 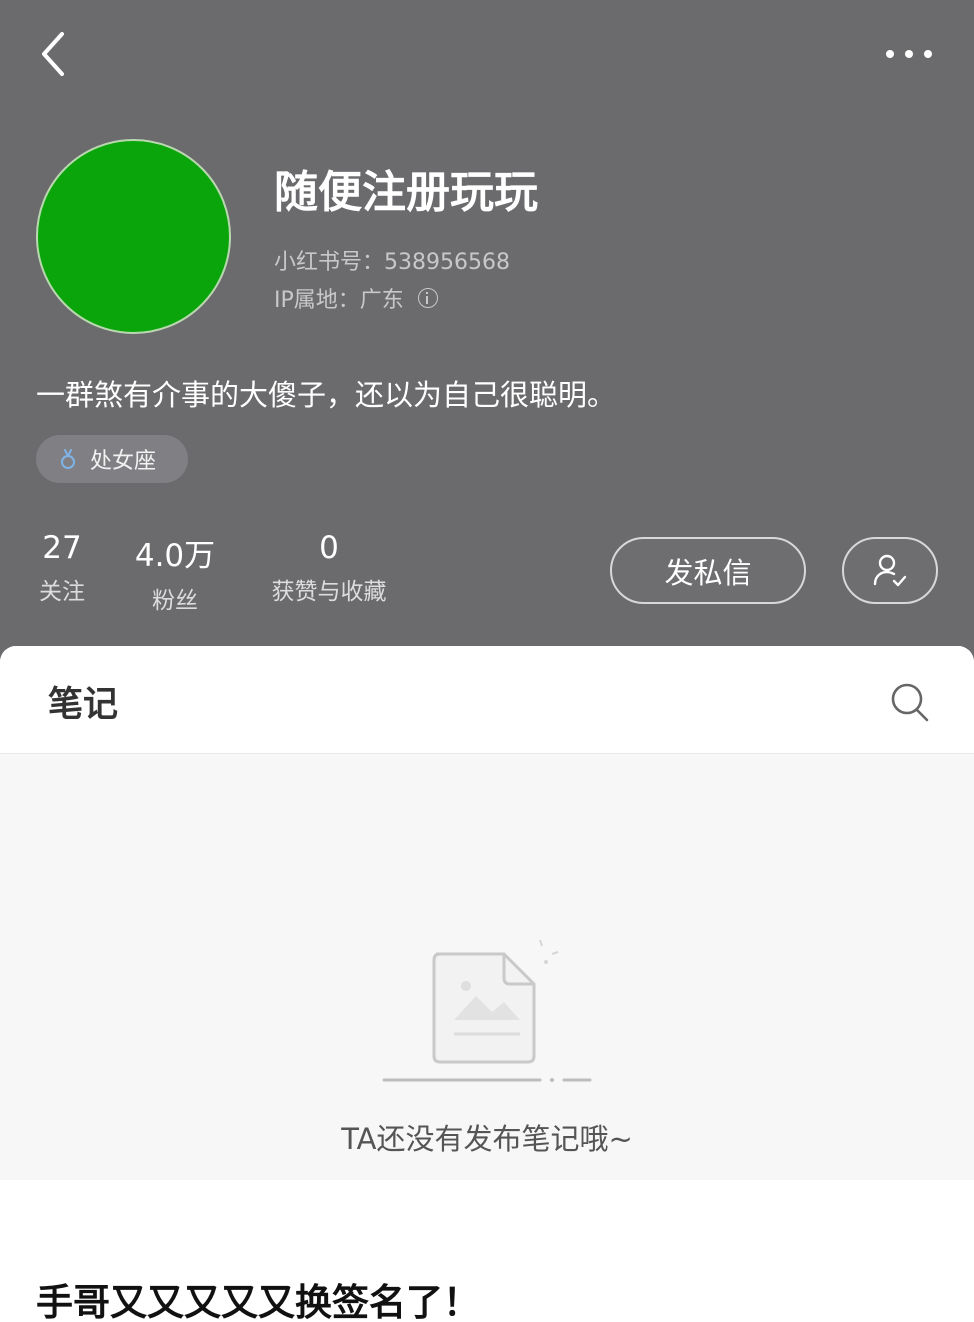 I want to click on ip-location: IP属地：广东, so click(x=356, y=298).